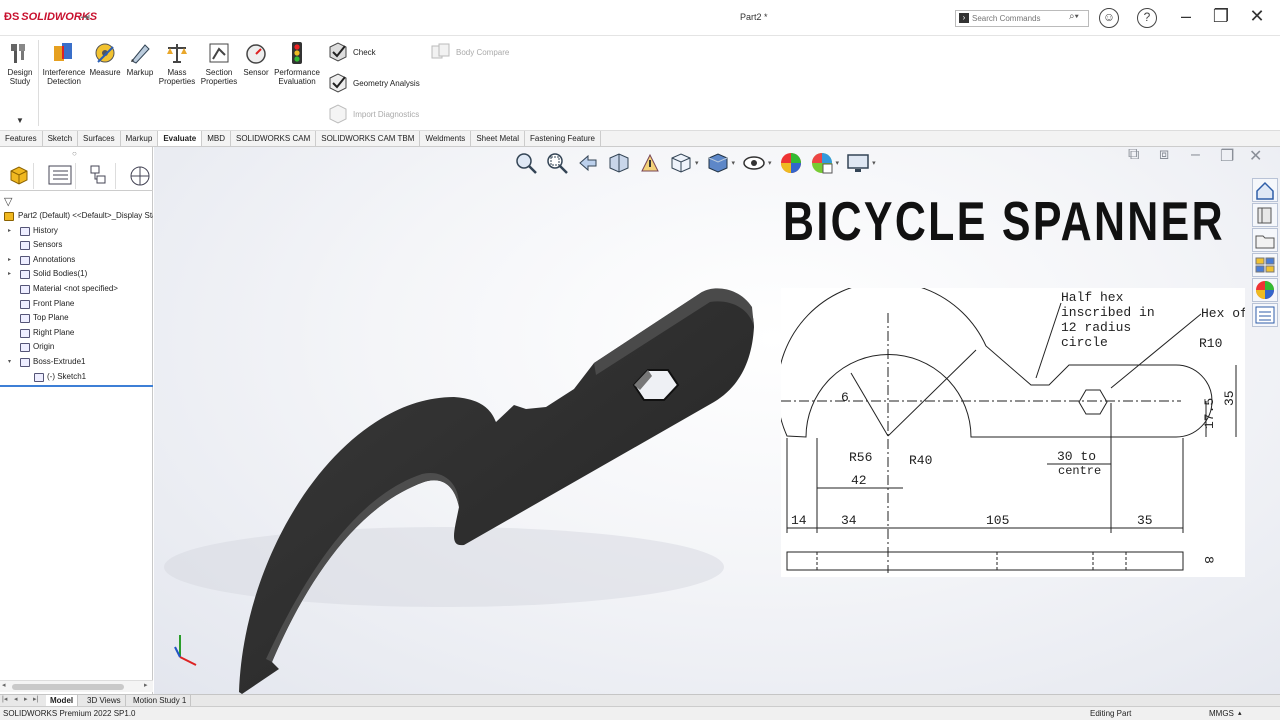 This screenshot has width=1280, height=720. Describe the element at coordinates (85, 17) in the screenshot. I see `pin-menu-icon: ⇥` at that location.